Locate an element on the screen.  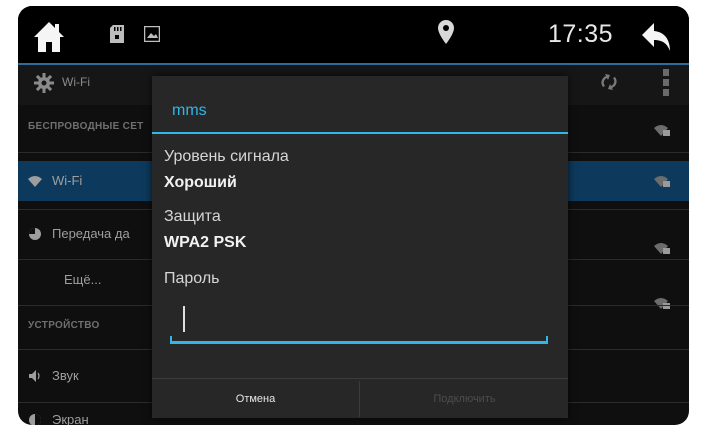
picture-icon is located at coordinates (152, 34).